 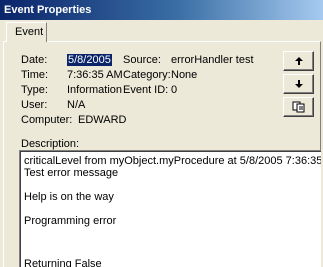 I want to click on arrow-up-icon, so click(x=298, y=61).